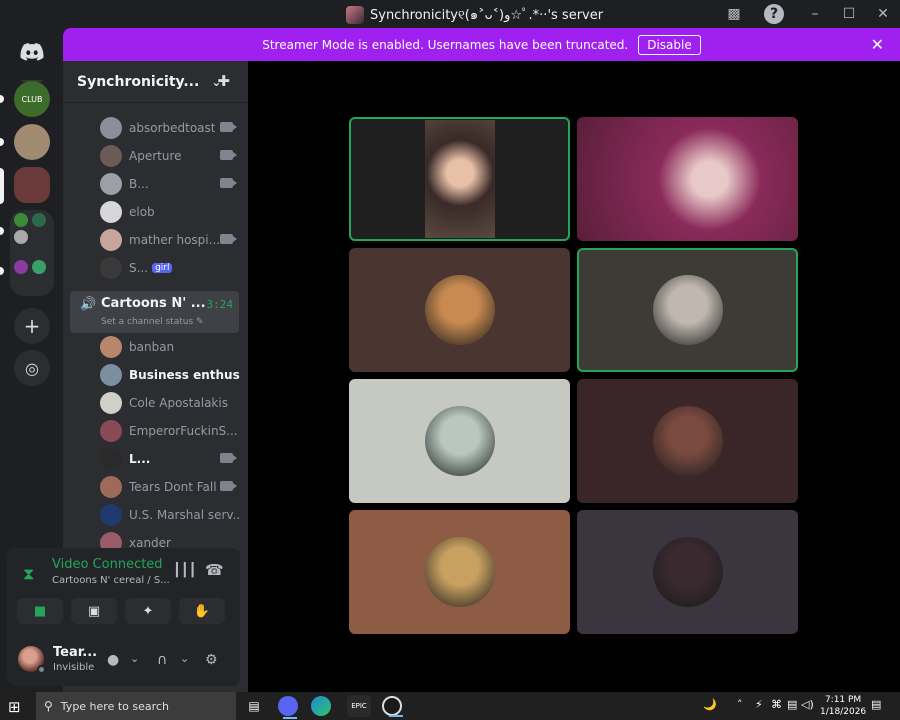 The height and width of the screenshot is (720, 900). Describe the element at coordinates (759, 704) in the screenshot. I see `tray-app-icon: ⚡` at that location.